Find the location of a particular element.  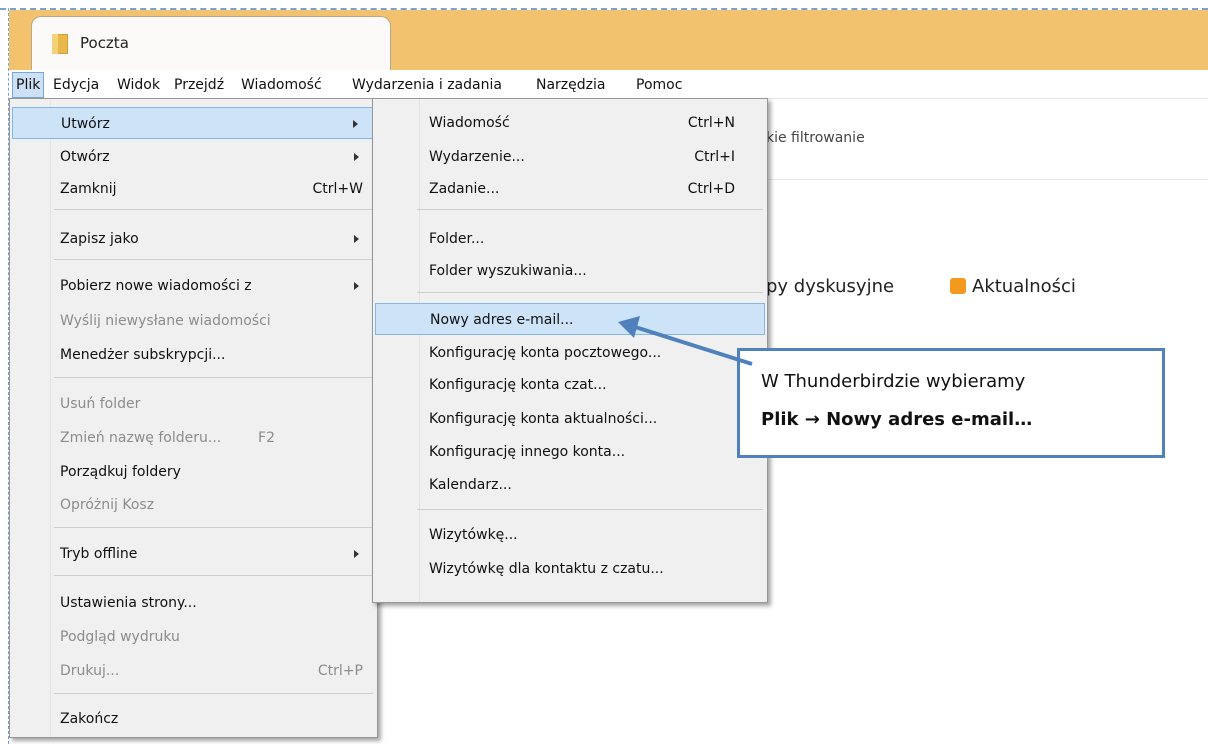

file-menu-item-compact-folders: Porządkuj foldery is located at coordinates (193, 472).